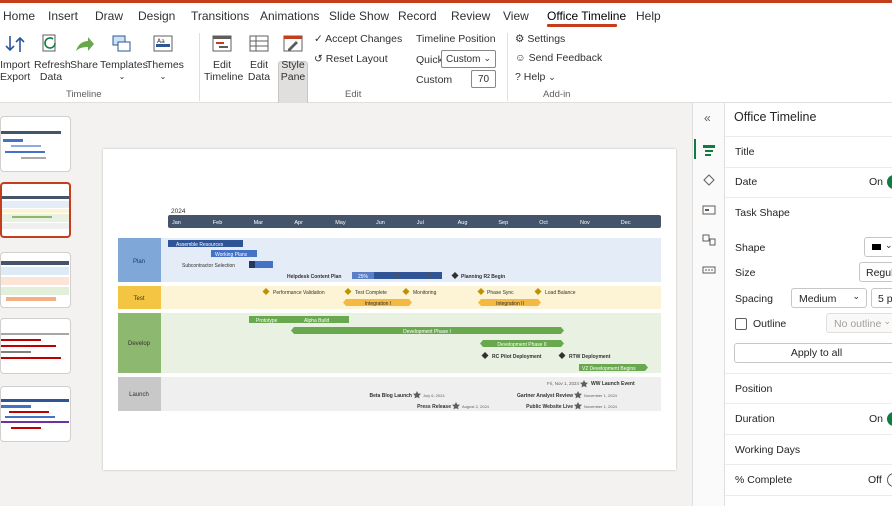 The height and width of the screenshot is (506, 892). I want to click on tab-transitions: Transitions, so click(220, 16).